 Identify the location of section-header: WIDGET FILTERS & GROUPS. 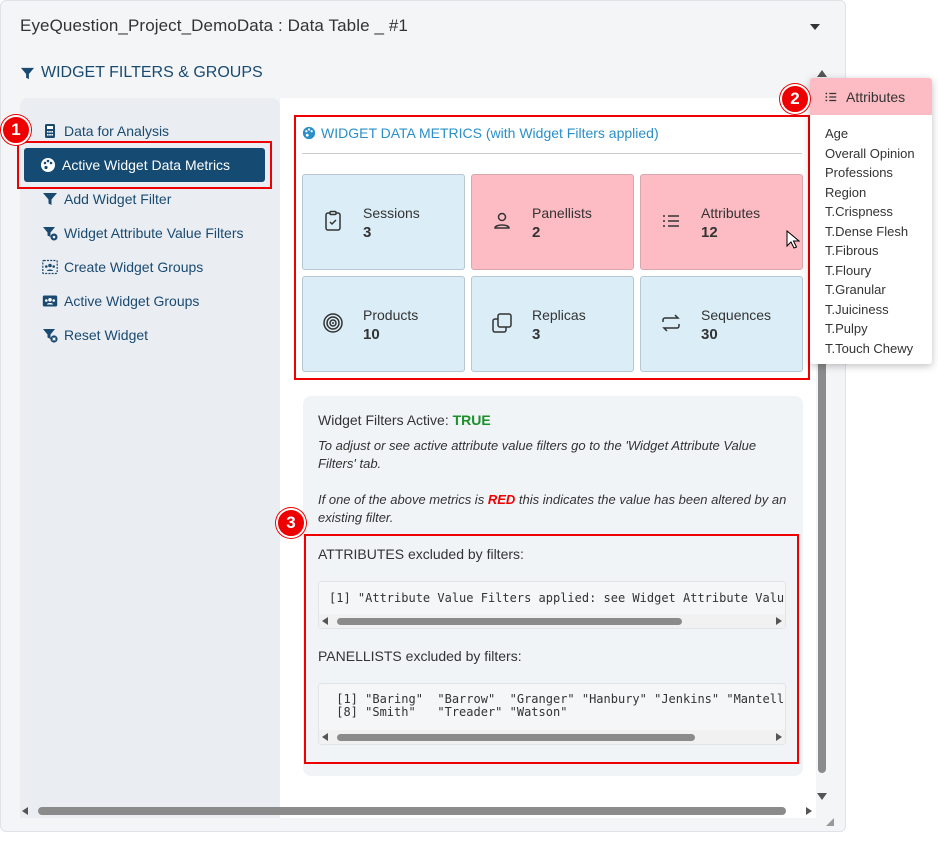
(141, 73).